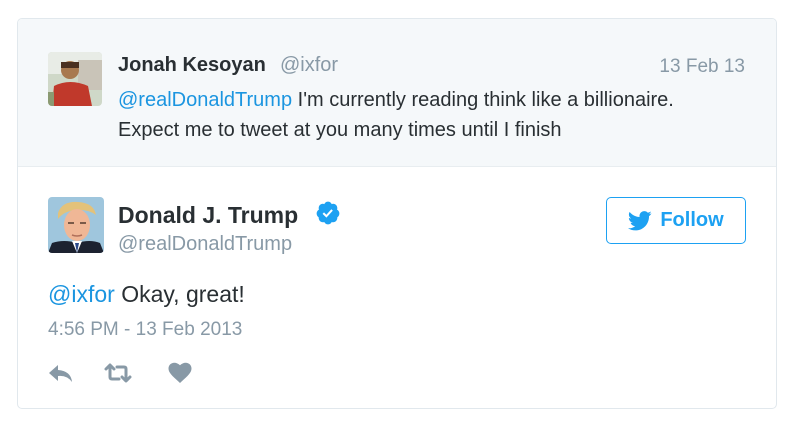 The image size is (799, 433). I want to click on tweet-text: @ixfor Okay, great!, so click(146, 294).